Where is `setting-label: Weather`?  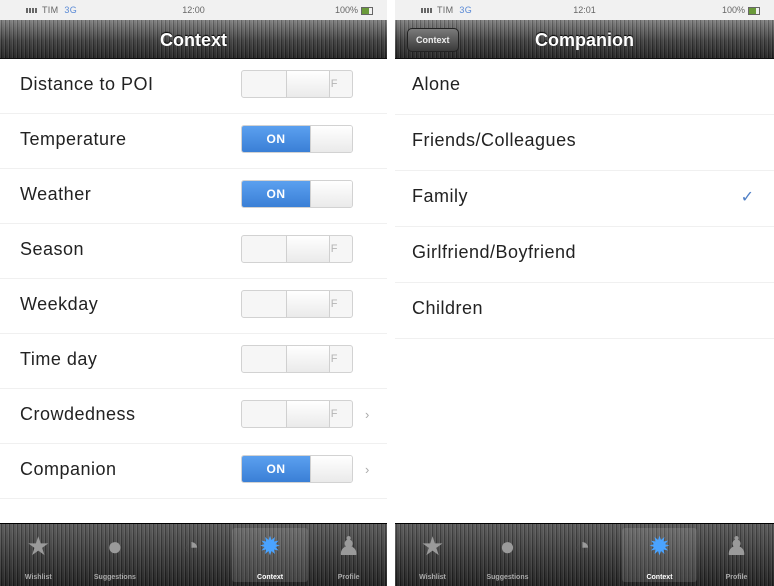
setting-label: Weather is located at coordinates (56, 194).